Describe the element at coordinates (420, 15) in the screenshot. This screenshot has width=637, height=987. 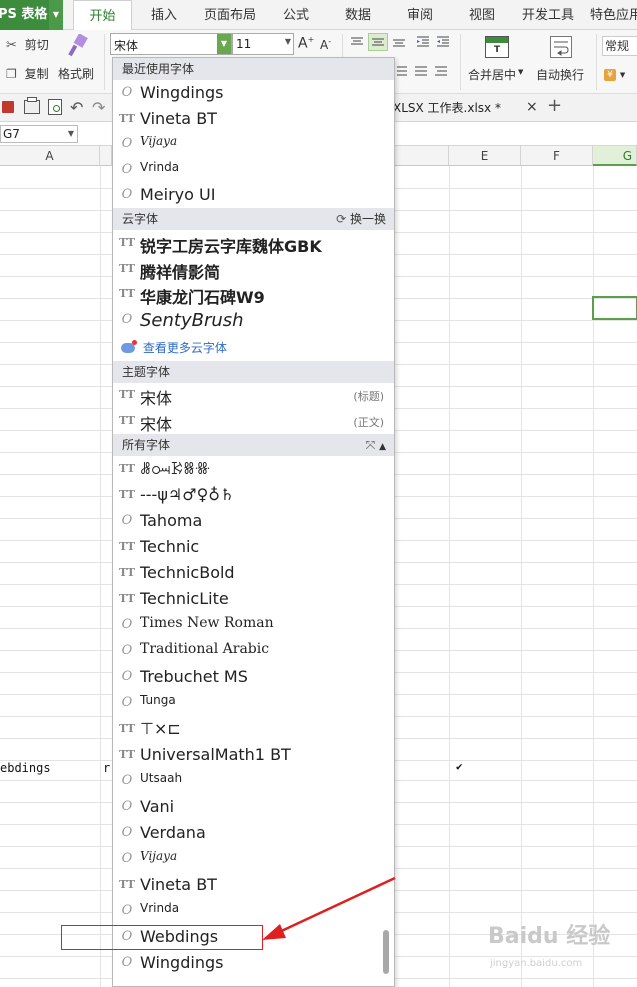
I see `tab-review: 审阅` at that location.